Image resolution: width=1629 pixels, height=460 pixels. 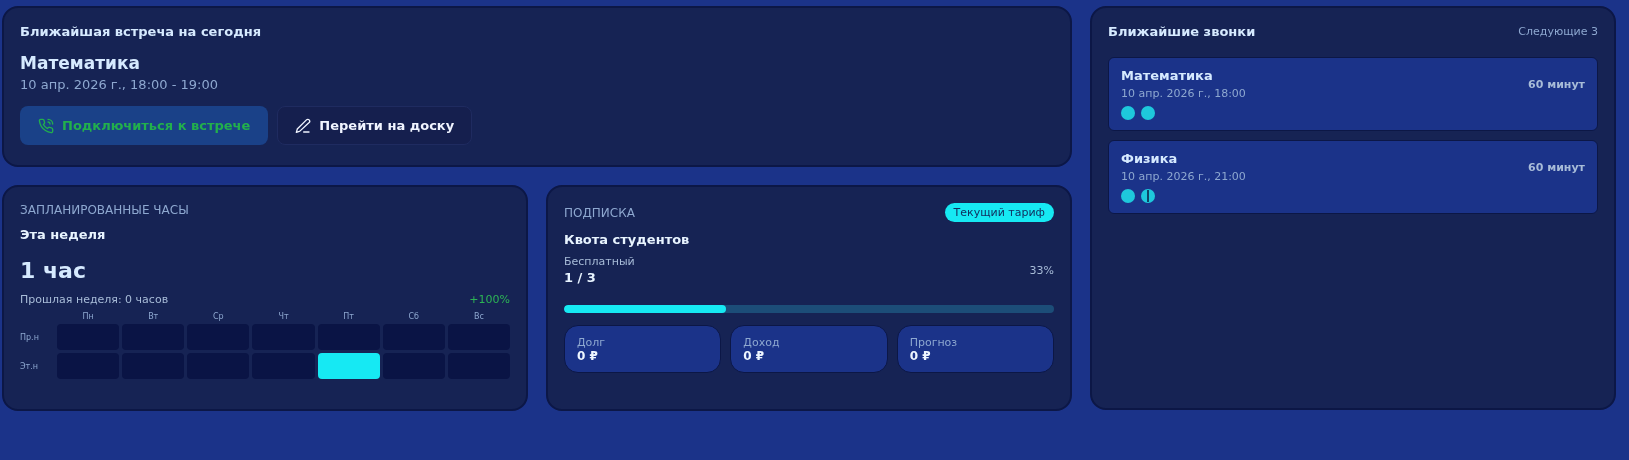 I want to click on card-title: Ближайшие звонки, so click(x=1182, y=31).